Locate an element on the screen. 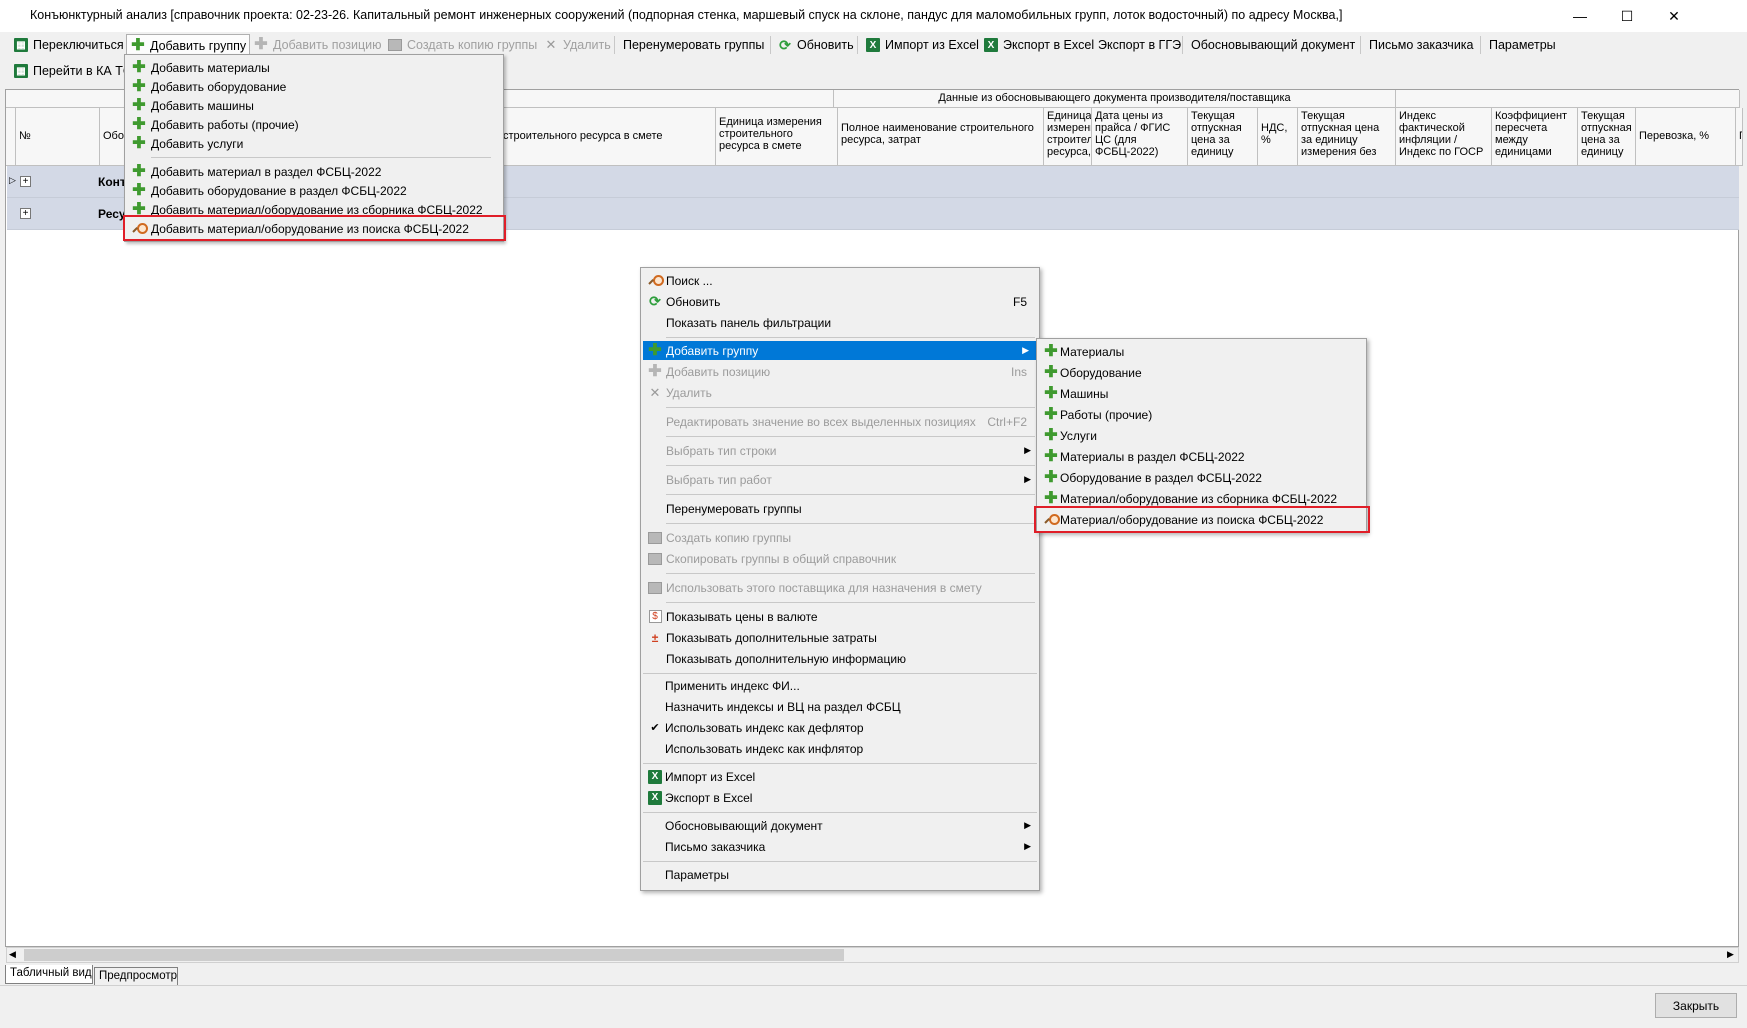 The height and width of the screenshot is (1028, 1747). menu-add-materials: ✚ Добавить материалы is located at coordinates (314, 67).